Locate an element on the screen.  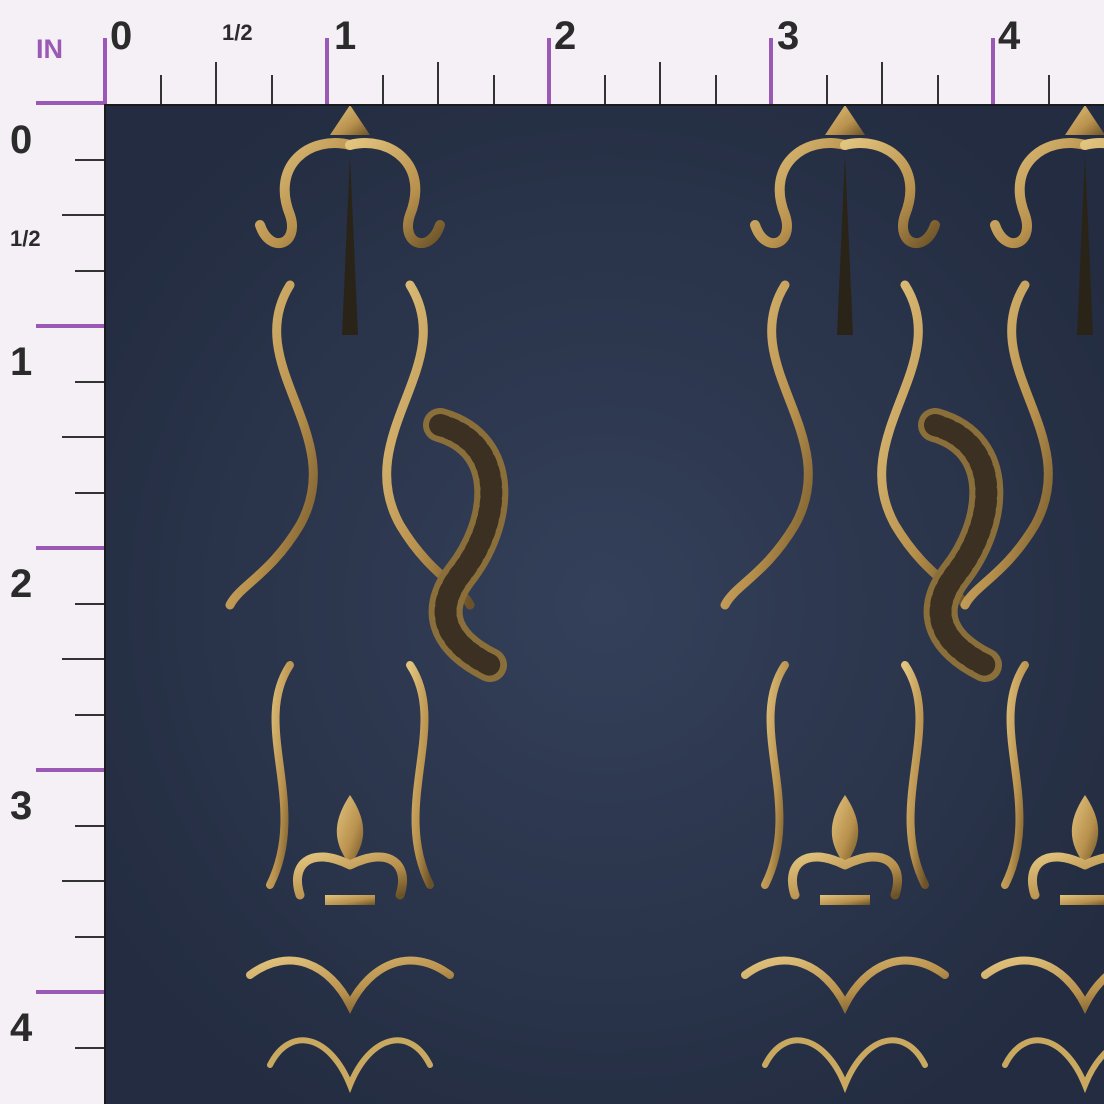
left-label-3: 3 is located at coordinates (21, 806).